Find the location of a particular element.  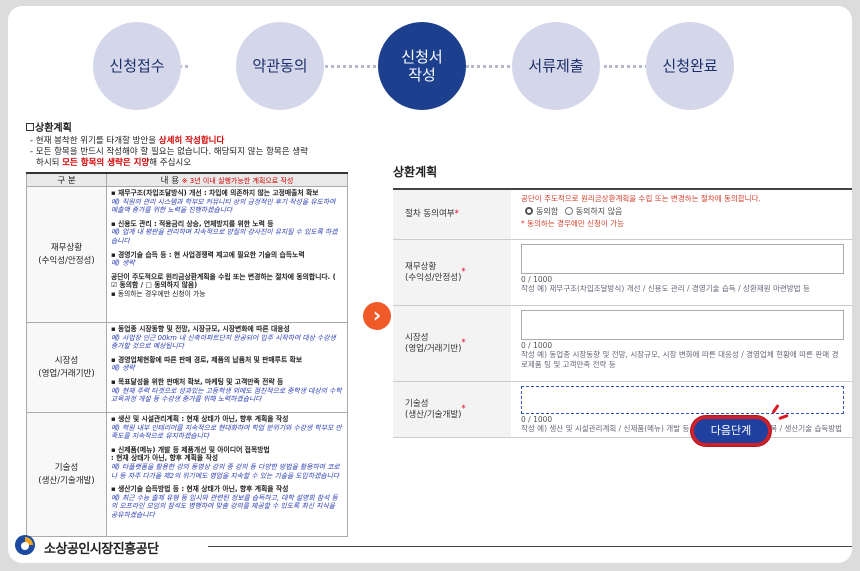

step-label: 신청서 작성 is located at coordinates (422, 66).